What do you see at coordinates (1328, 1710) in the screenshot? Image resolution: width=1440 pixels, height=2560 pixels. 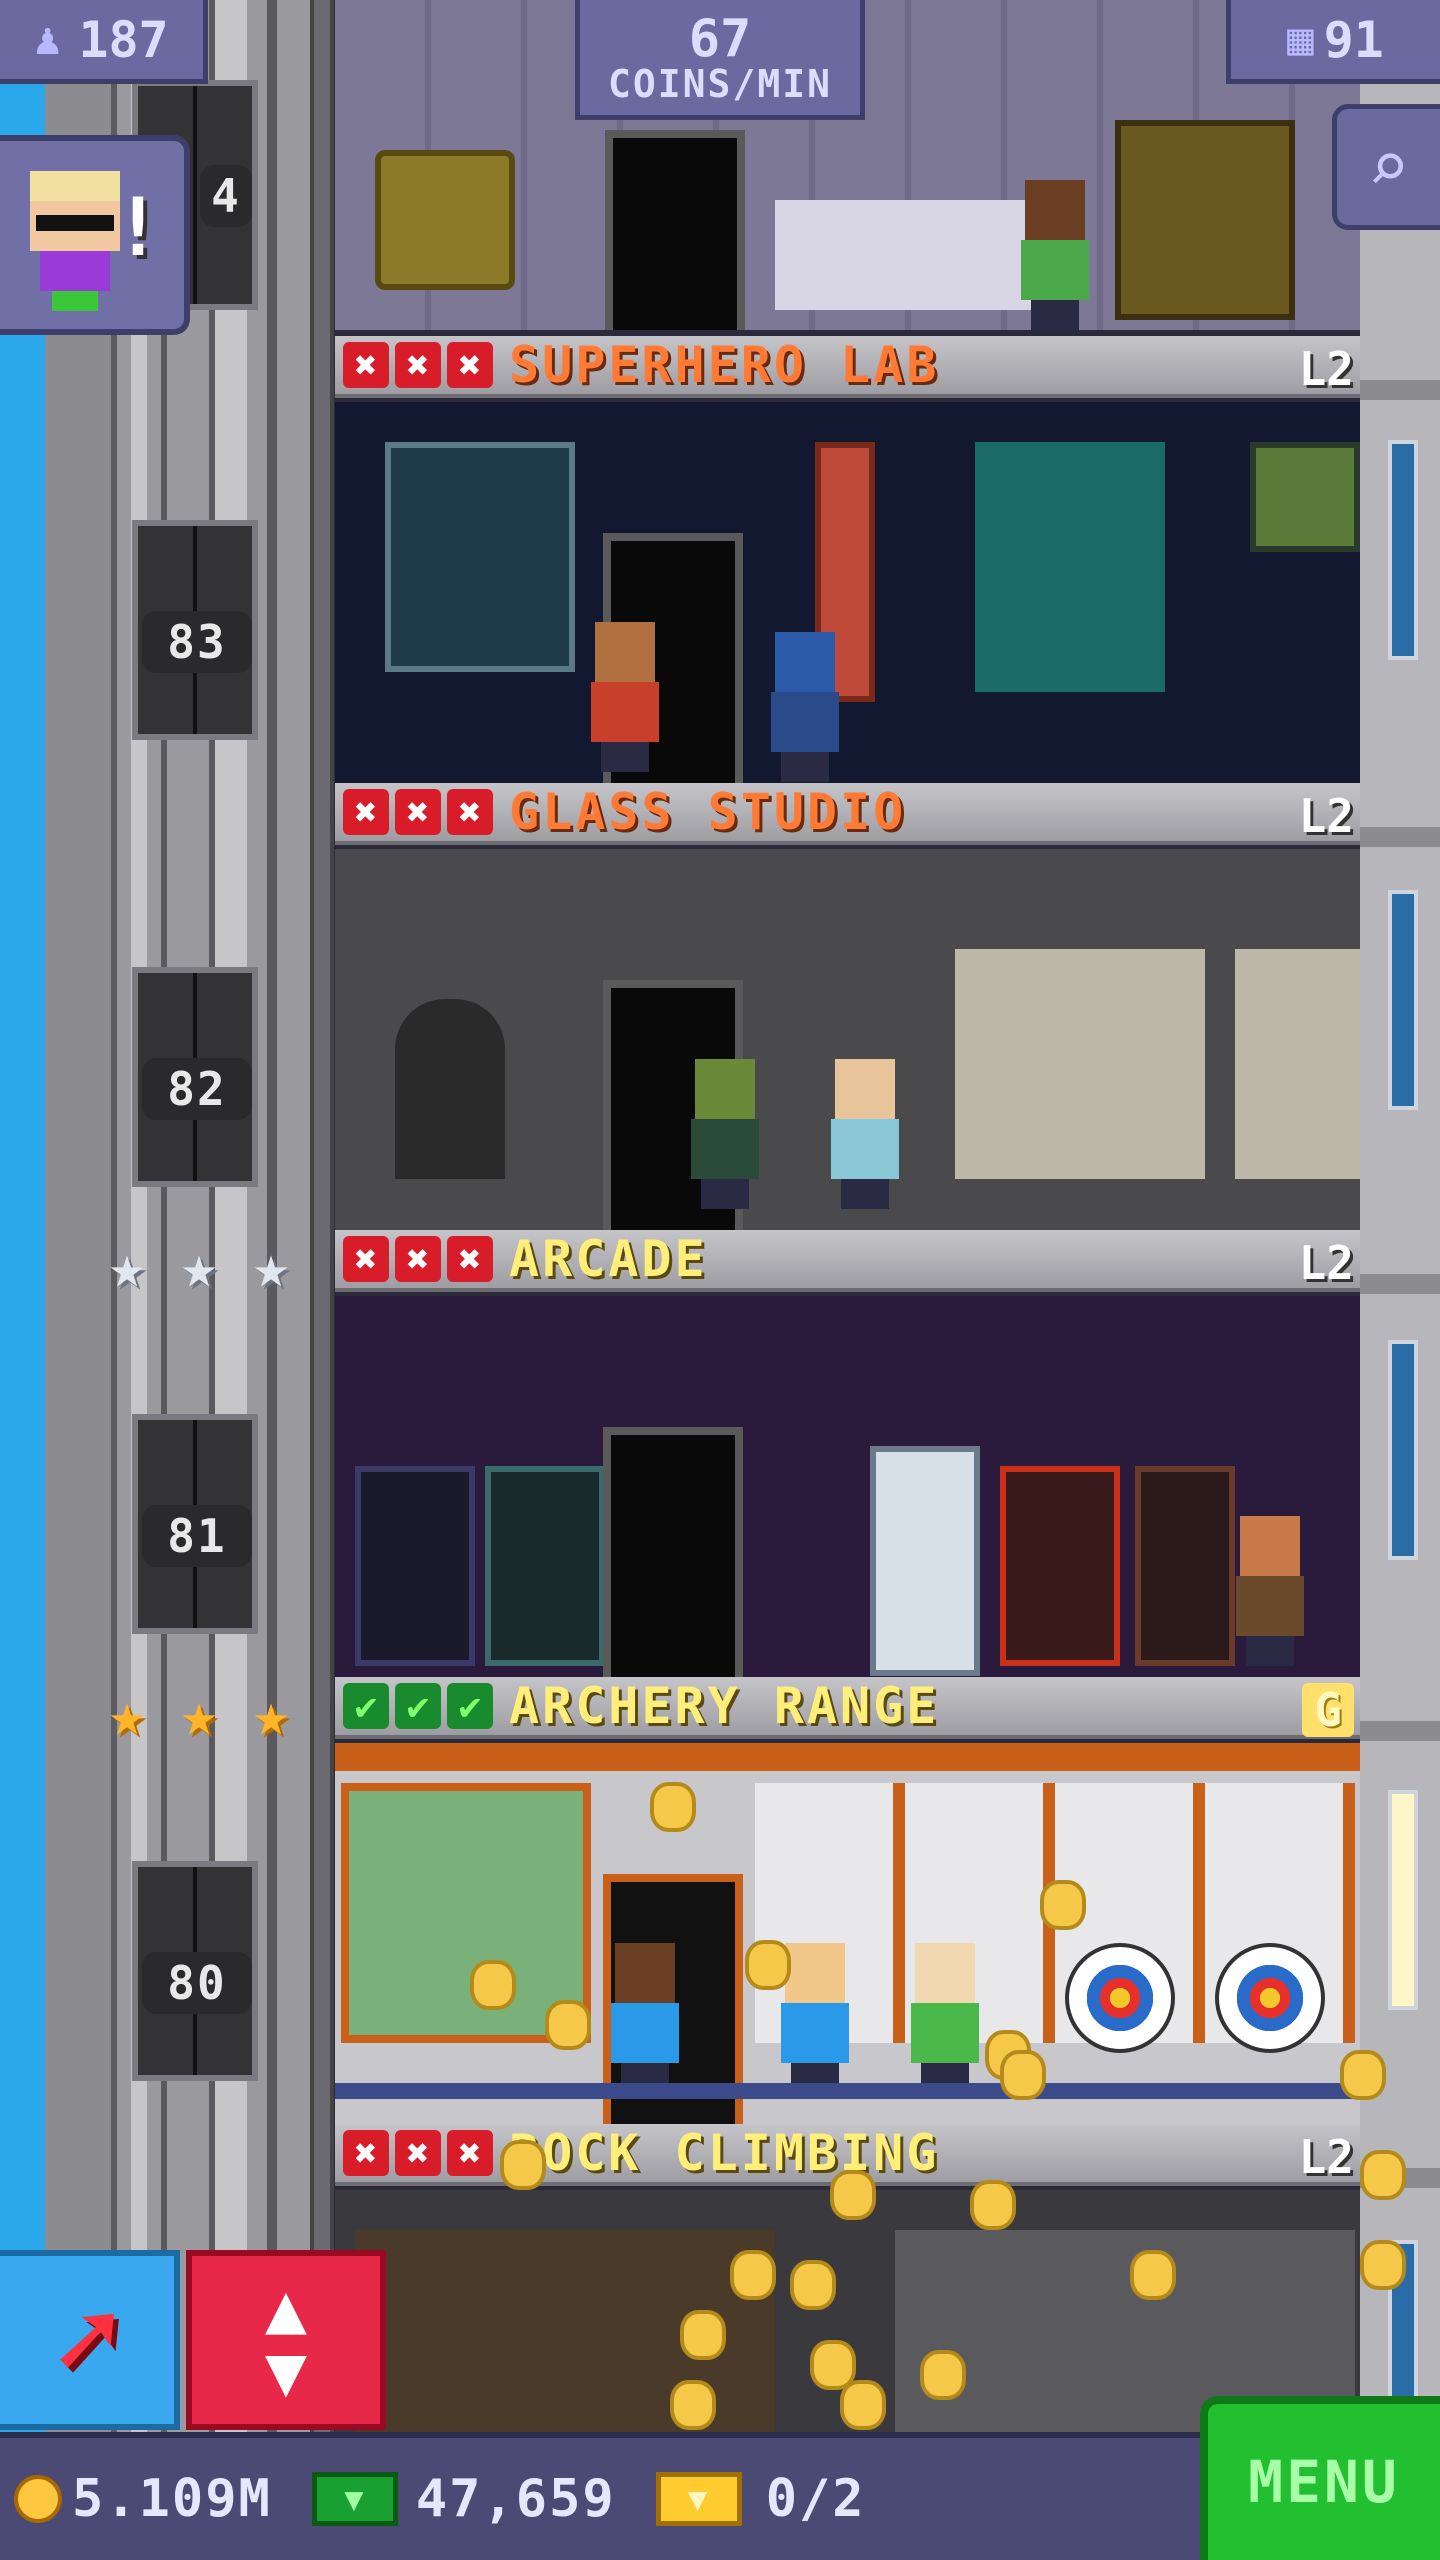 I see `floor-level-golden: G` at bounding box center [1328, 1710].